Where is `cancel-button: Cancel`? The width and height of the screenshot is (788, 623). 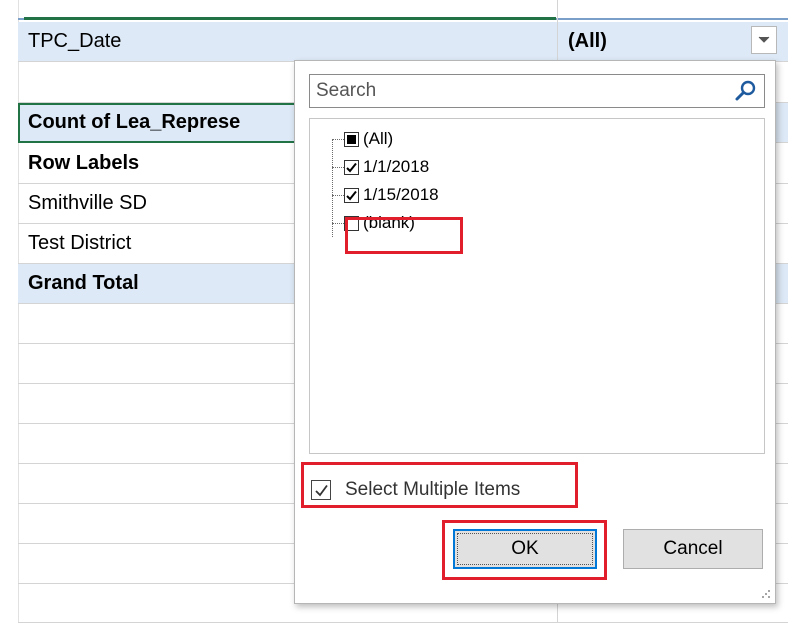 cancel-button: Cancel is located at coordinates (693, 549).